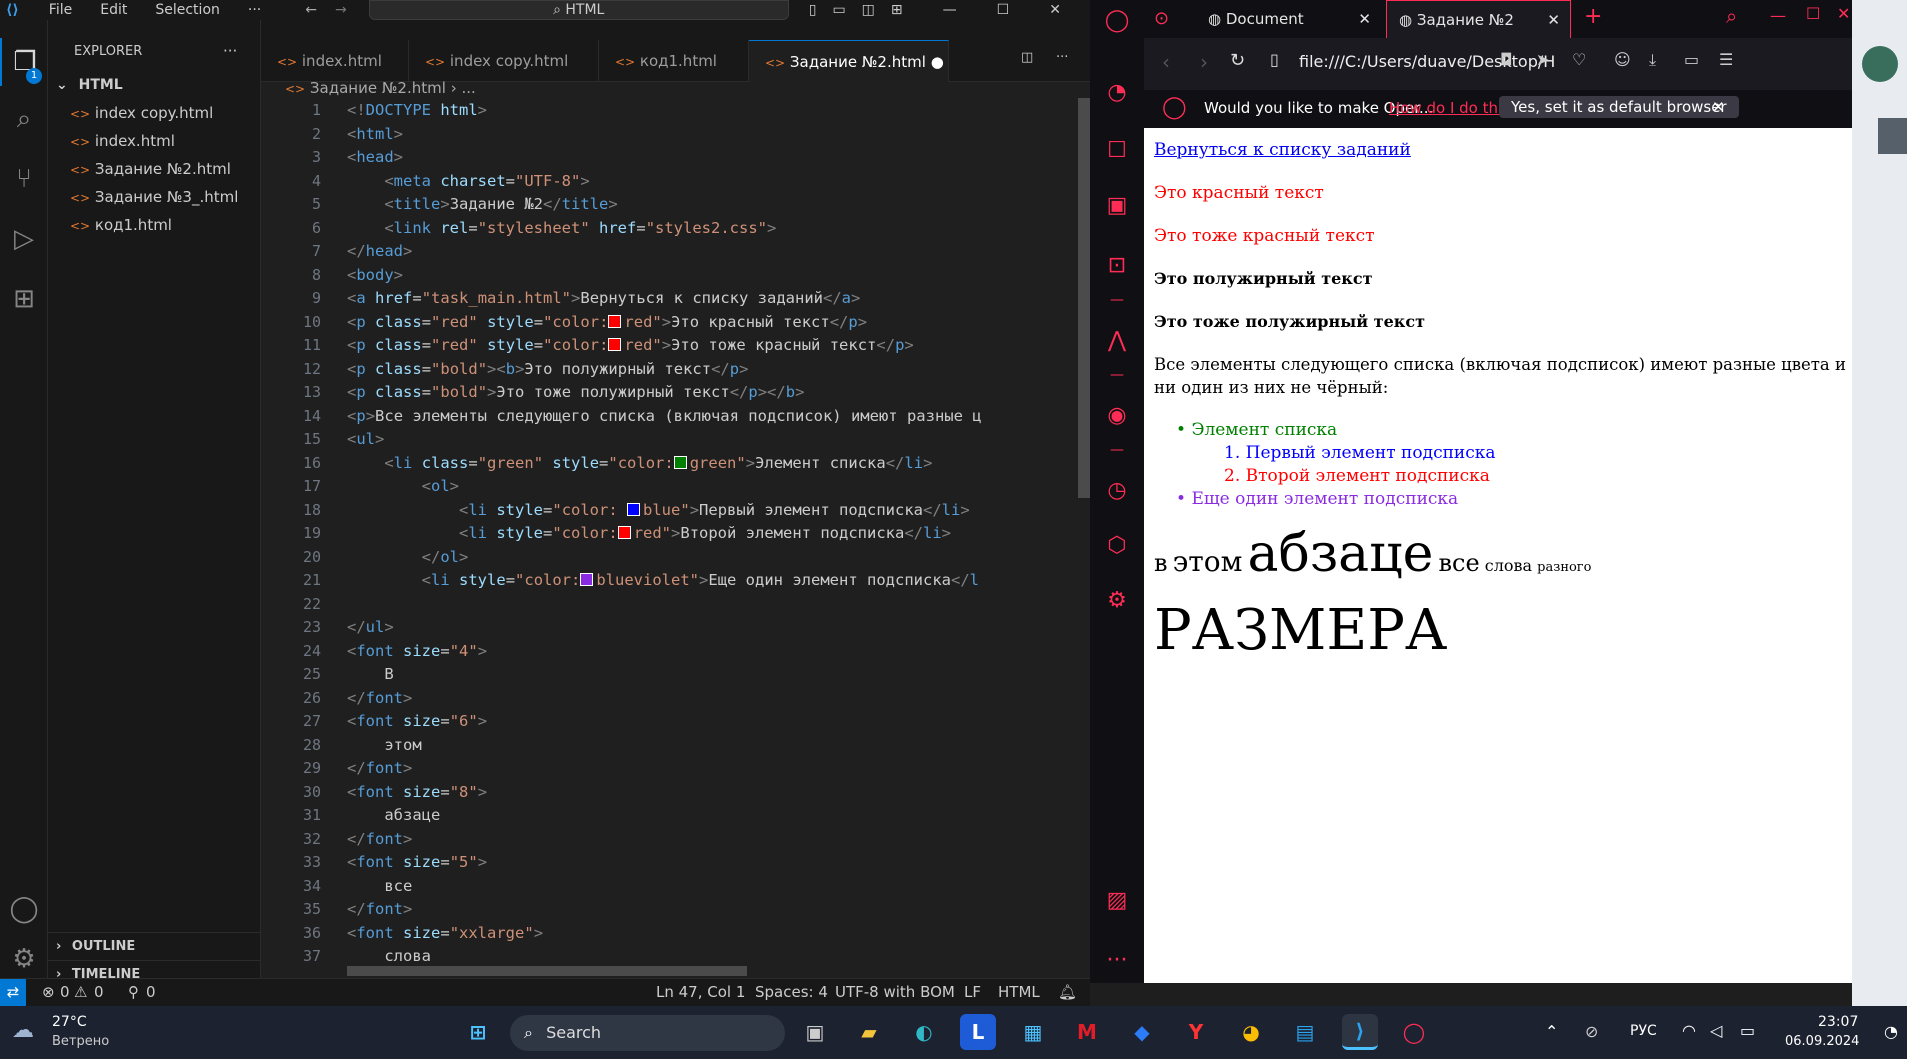 The image size is (1907, 1059). I want to click on file-kod1: <> код1.html, so click(176, 225).